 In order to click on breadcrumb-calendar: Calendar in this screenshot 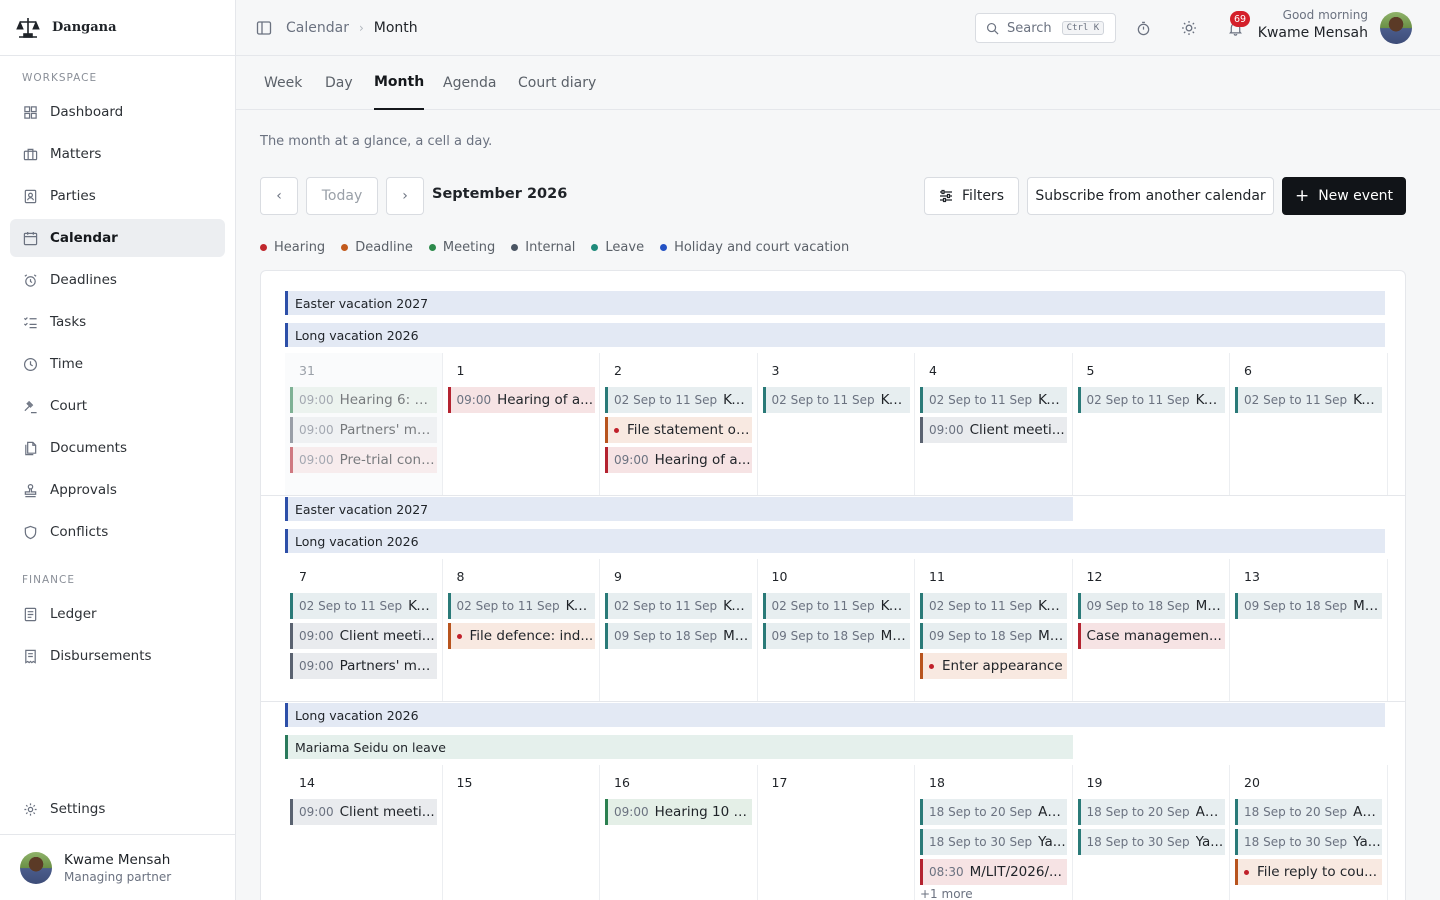, I will do `click(317, 28)`.